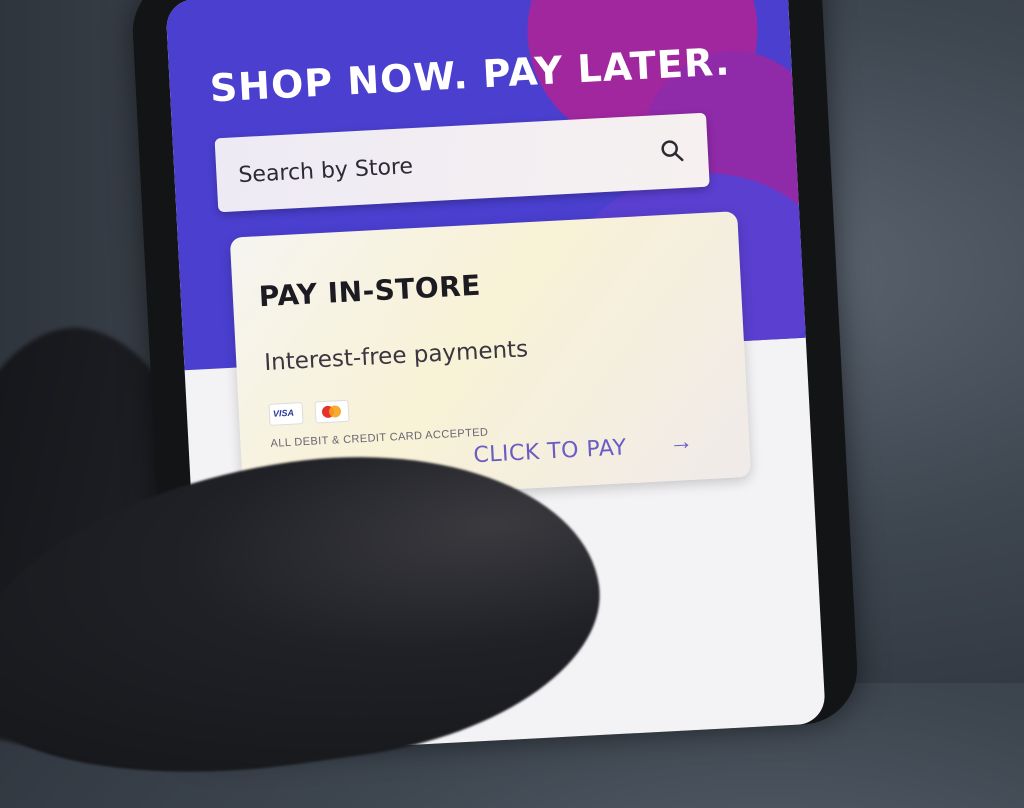 This screenshot has height=808, width=1024. What do you see at coordinates (370, 291) in the screenshot?
I see `card-title: PAY IN-STORE` at bounding box center [370, 291].